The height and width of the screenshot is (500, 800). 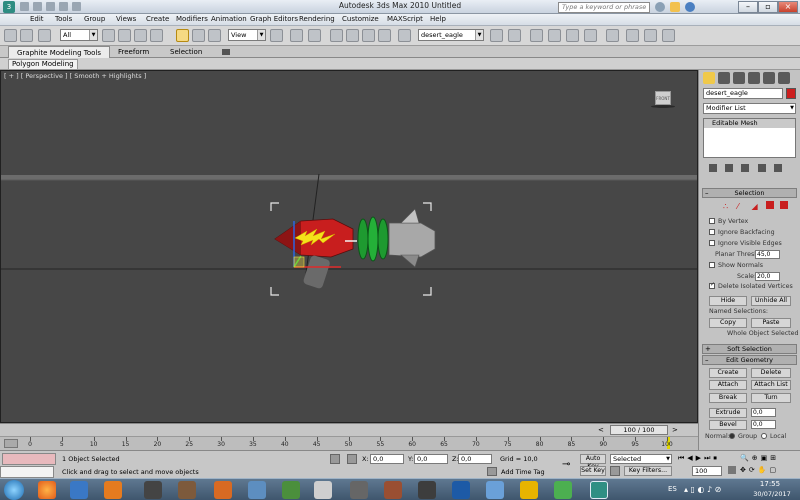 What do you see at coordinates (43, 64) in the screenshot?
I see `polygon-modeling-panel: Polygon Modeling` at bounding box center [43, 64].